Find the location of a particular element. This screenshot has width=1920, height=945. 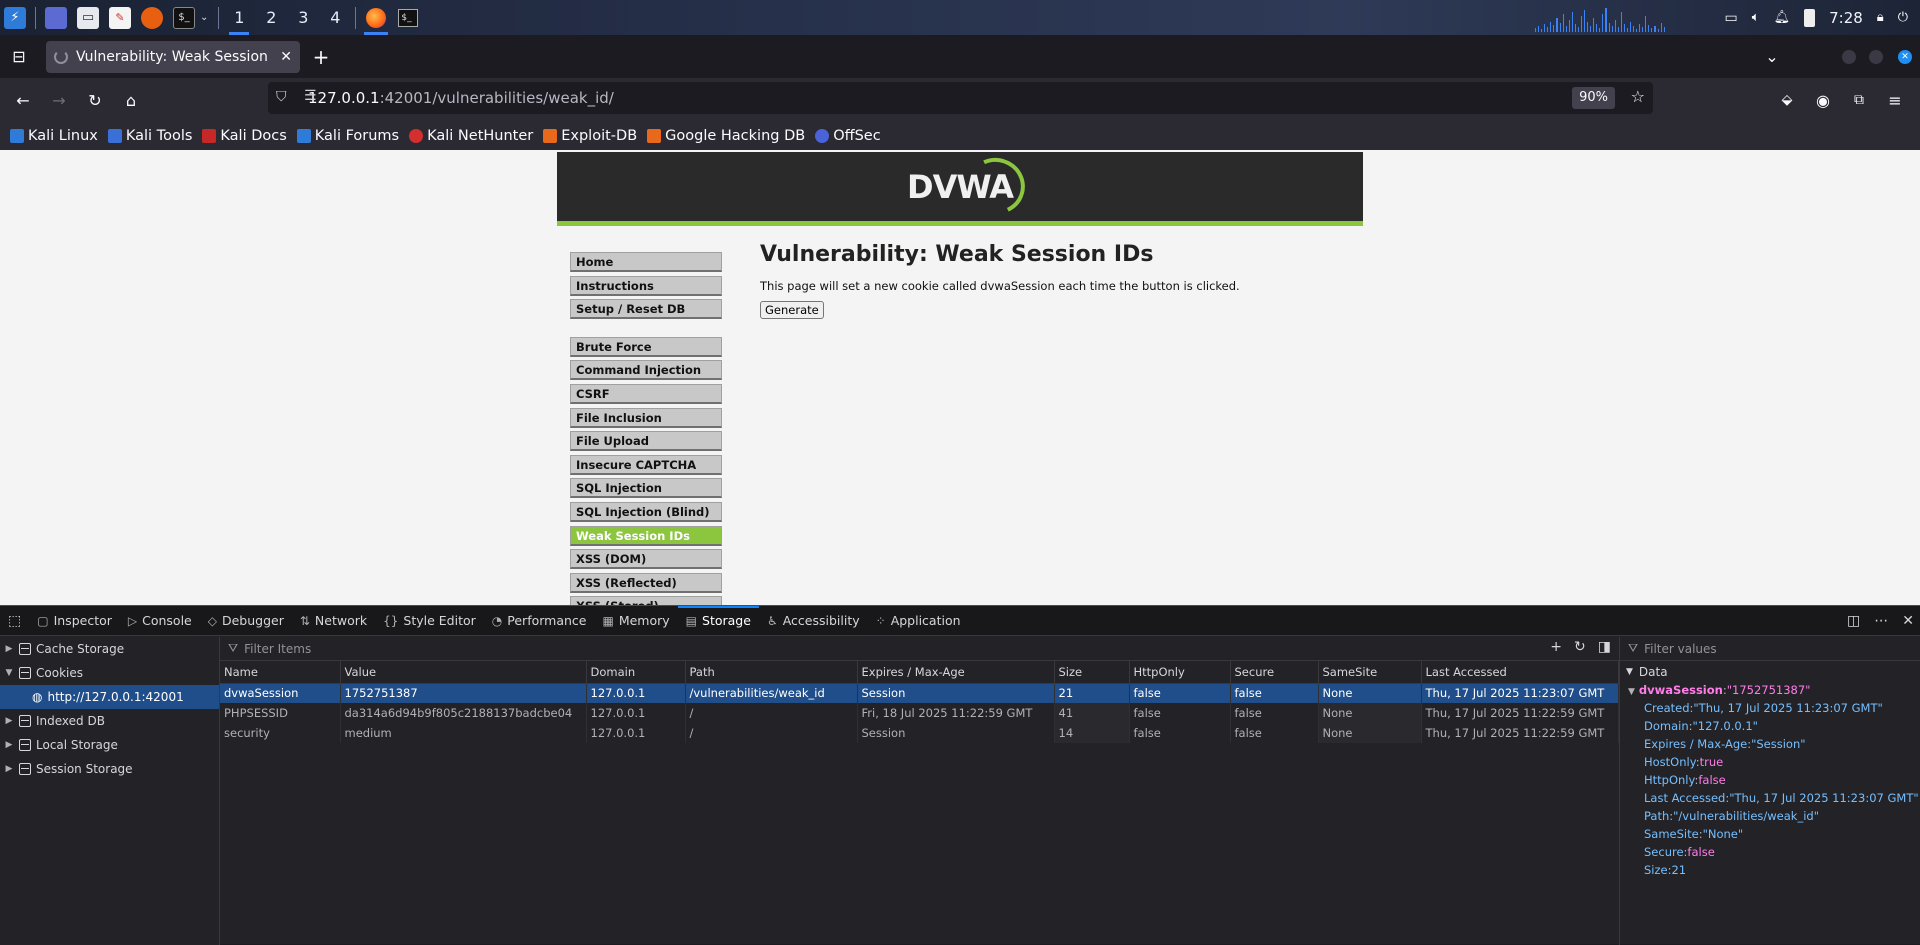

cell: Fri, 18 Jul 2025 11:22:59 GMT is located at coordinates (956, 713).